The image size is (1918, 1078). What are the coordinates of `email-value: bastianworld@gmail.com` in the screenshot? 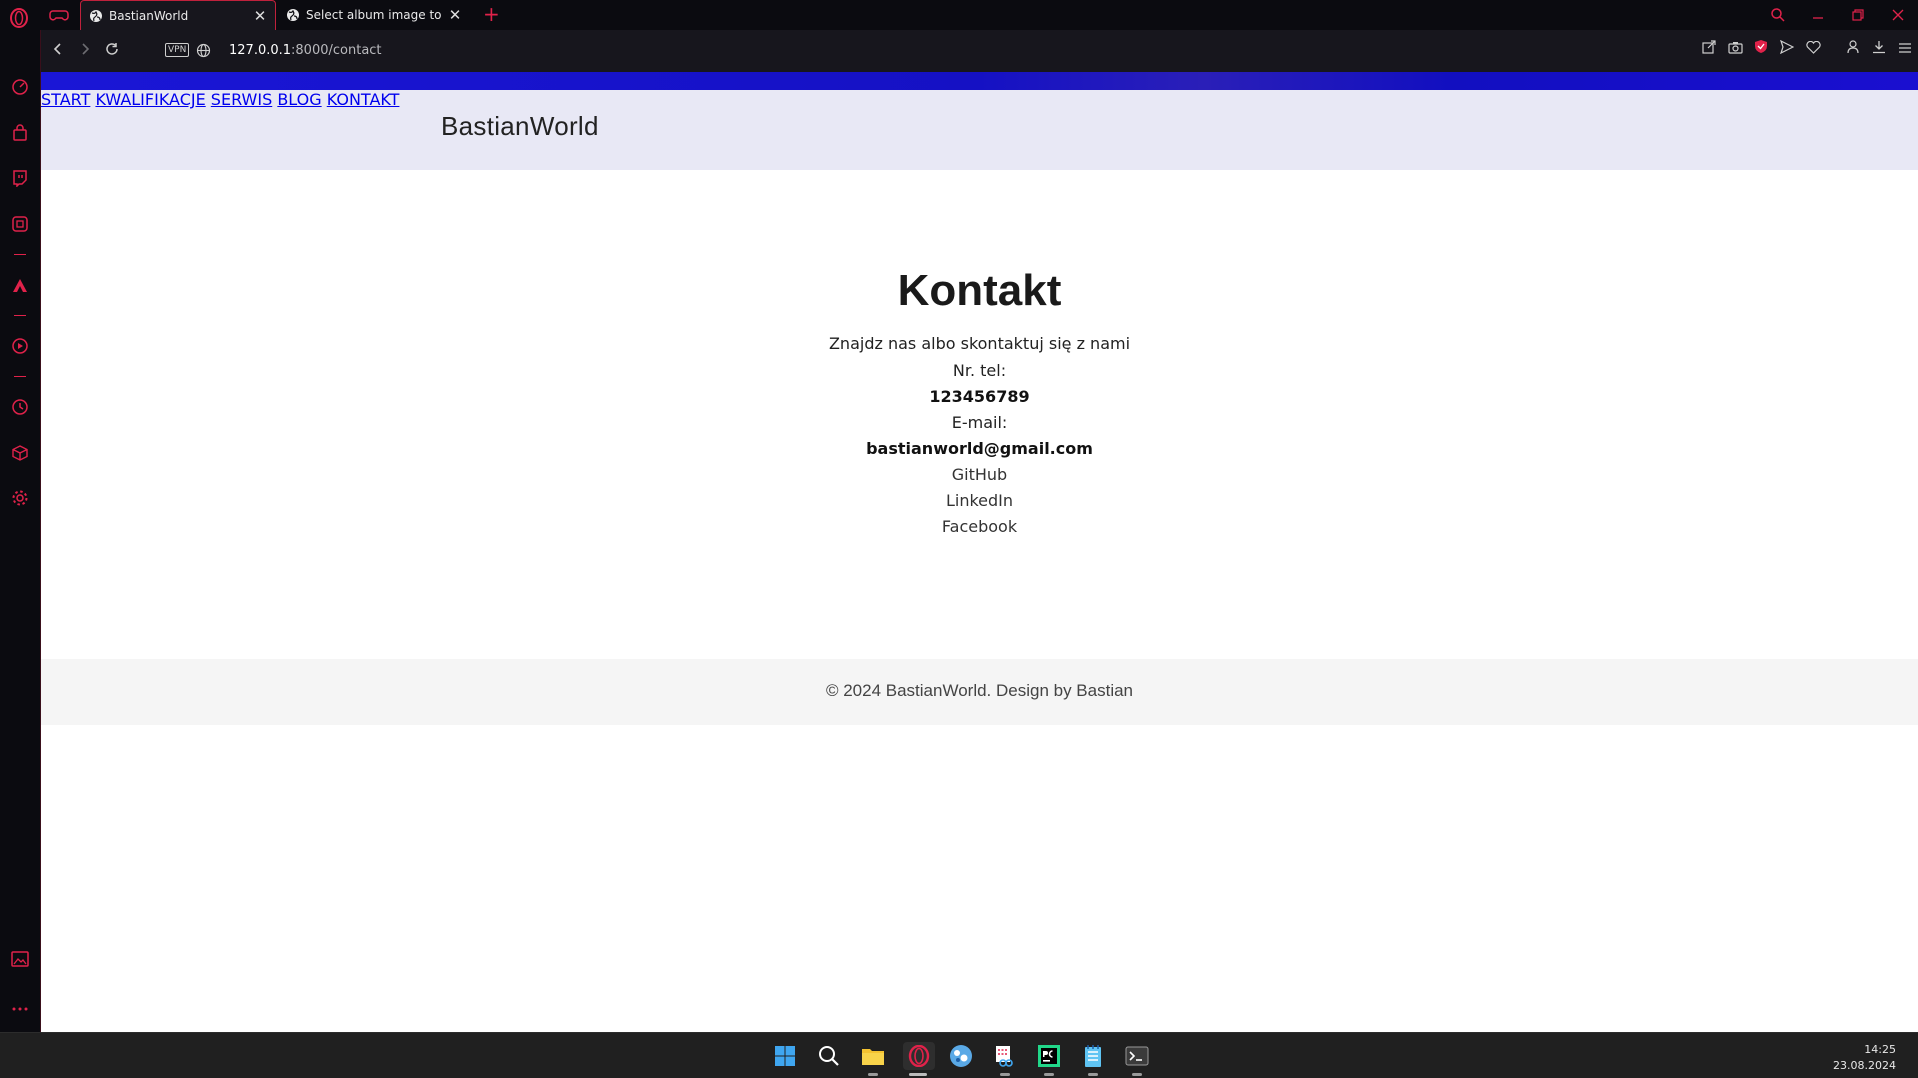 It's located at (979, 448).